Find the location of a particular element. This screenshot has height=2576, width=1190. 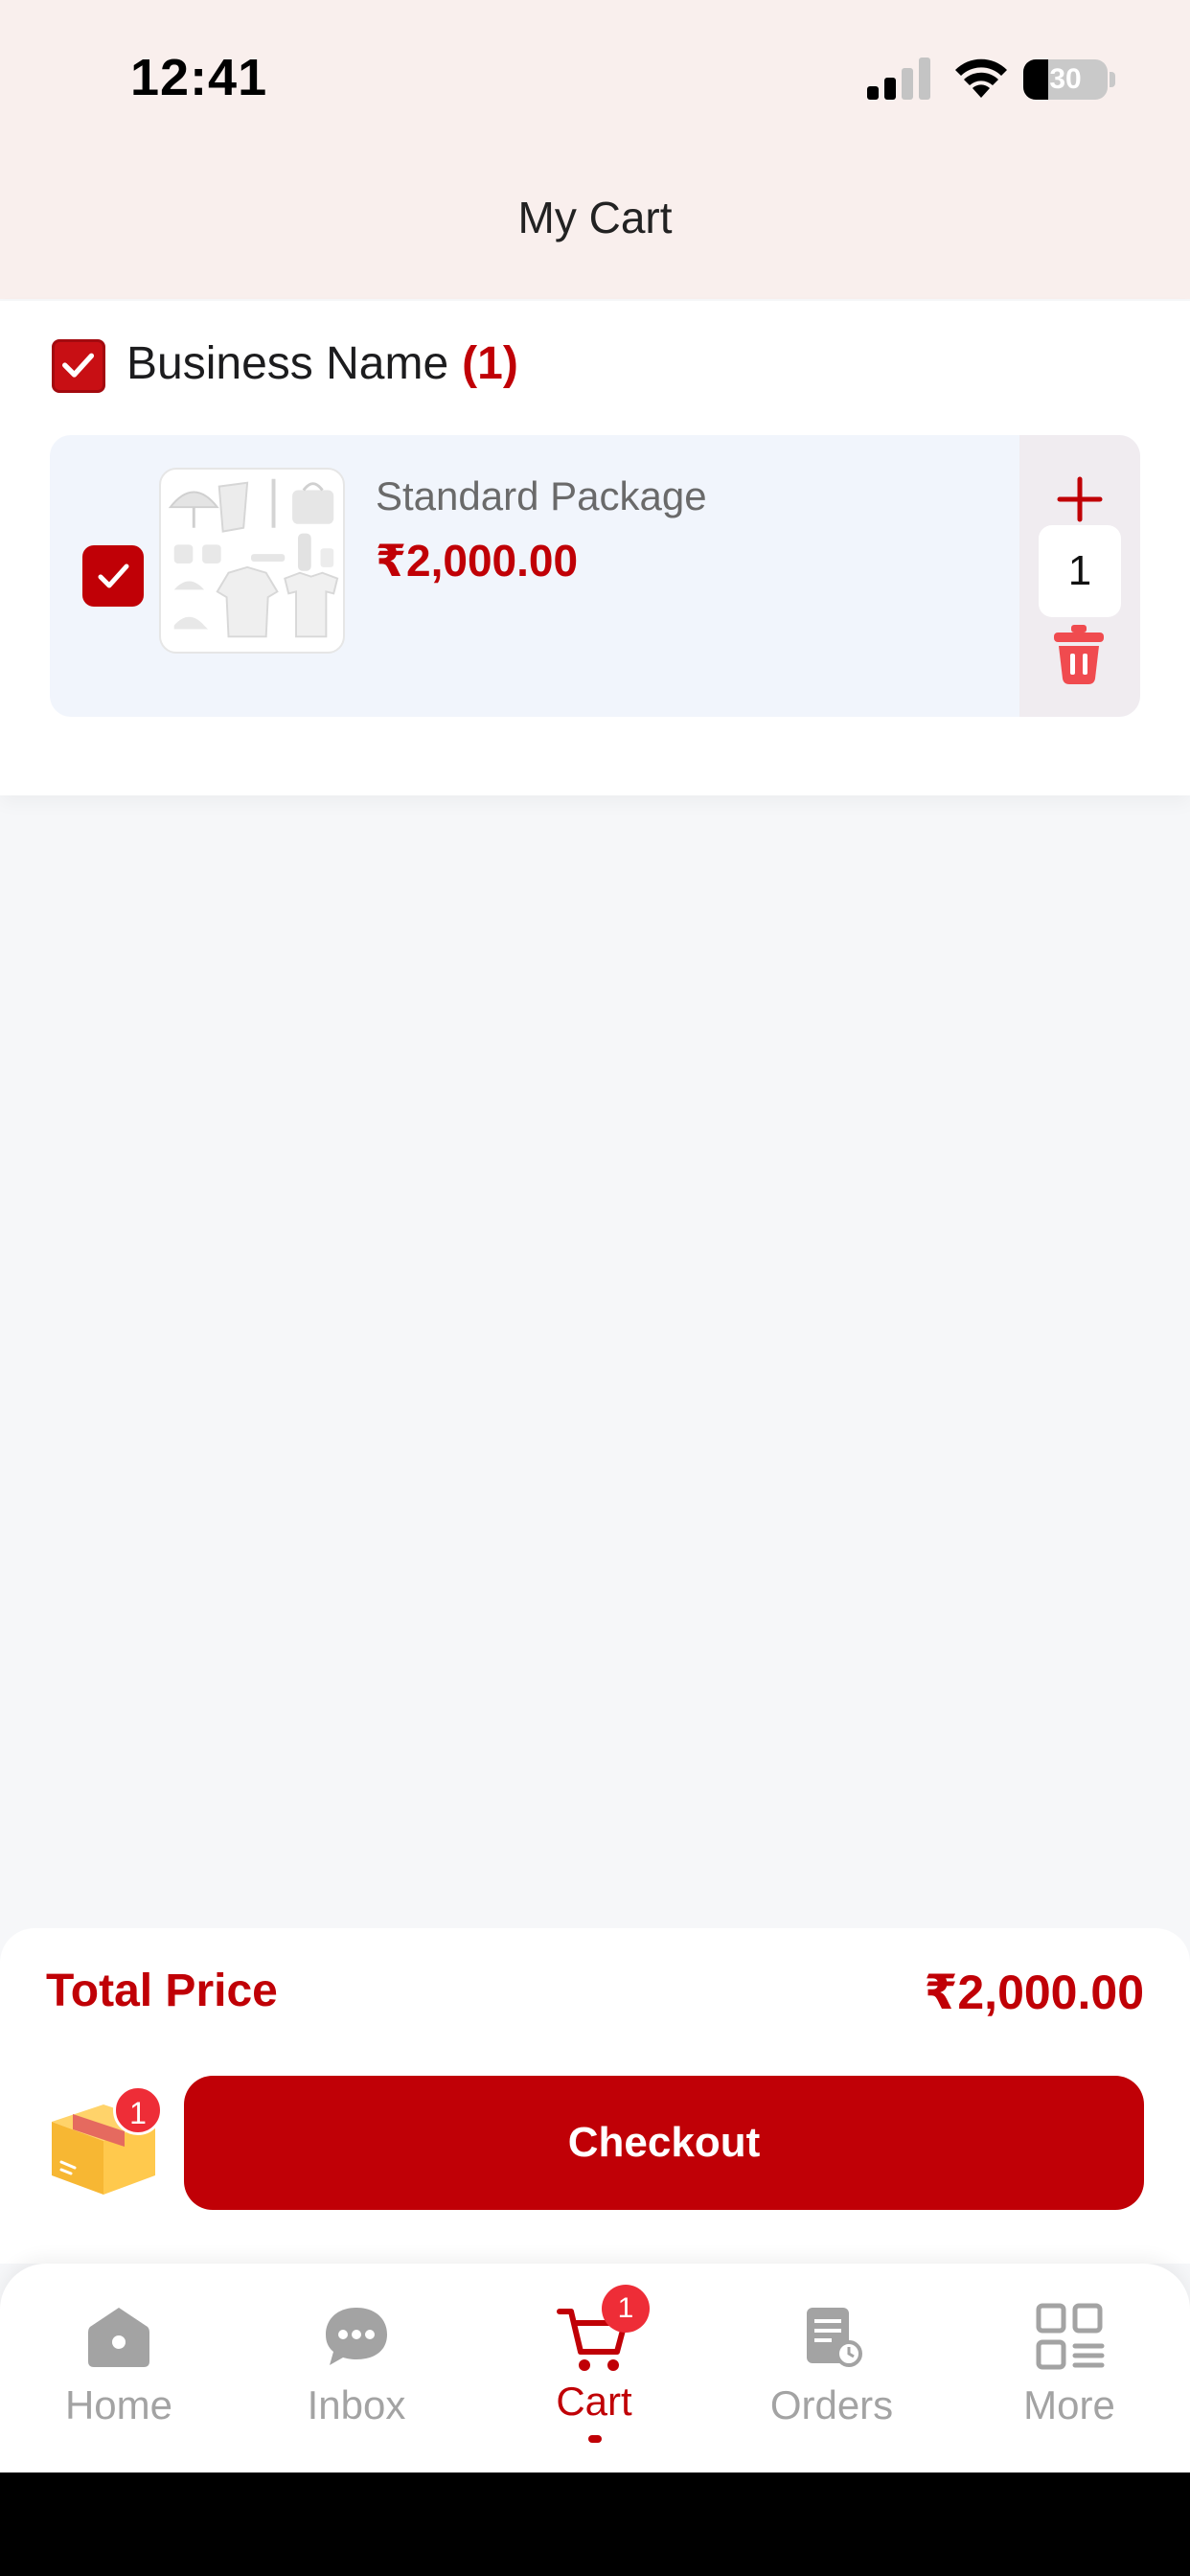

product-thumbnail-graphic is located at coordinates (254, 558).